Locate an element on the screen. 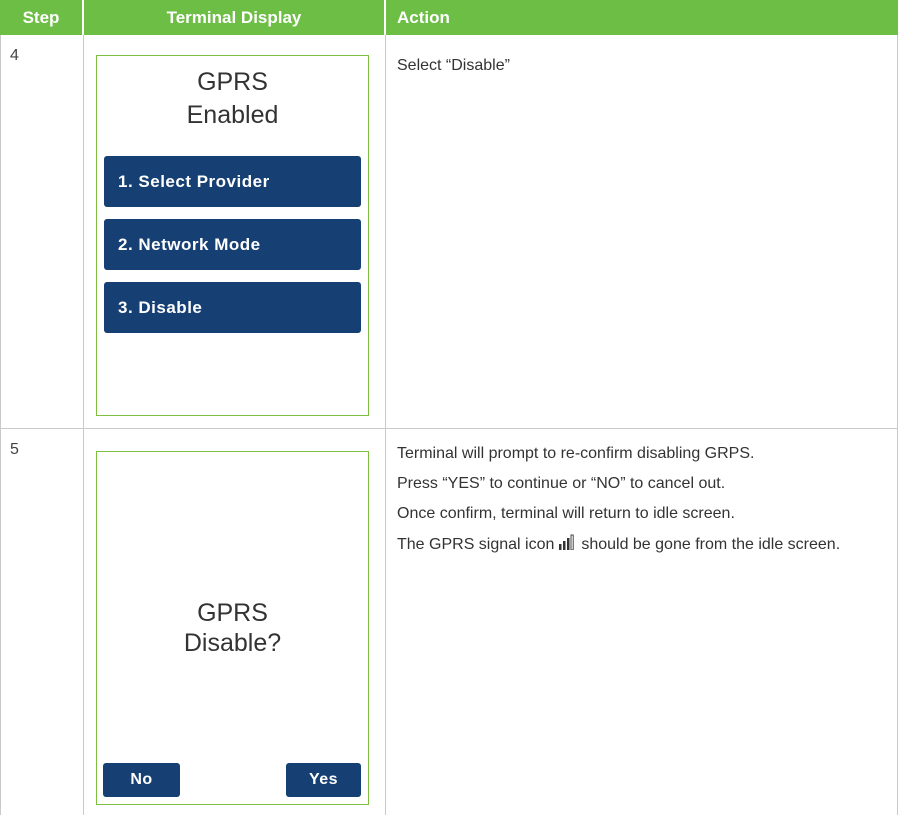 The height and width of the screenshot is (815, 898). action-text: Select “Disable” is located at coordinates (632, 71).